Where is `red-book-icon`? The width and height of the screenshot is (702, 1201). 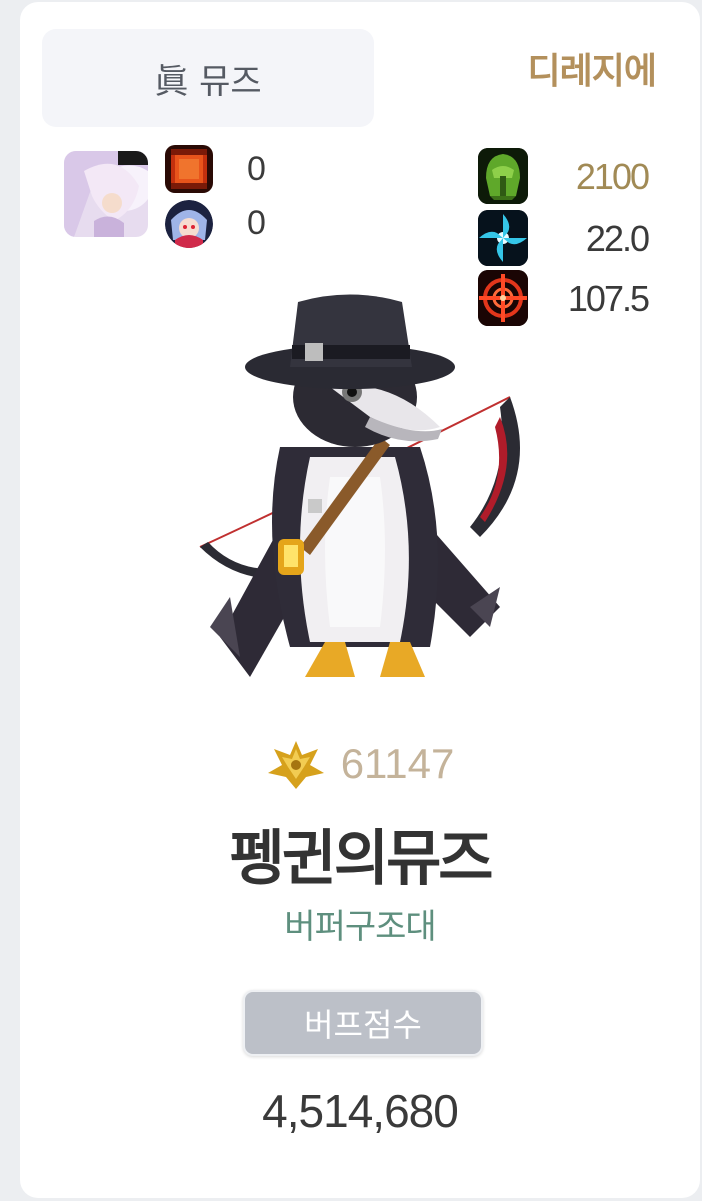 red-book-icon is located at coordinates (189, 169).